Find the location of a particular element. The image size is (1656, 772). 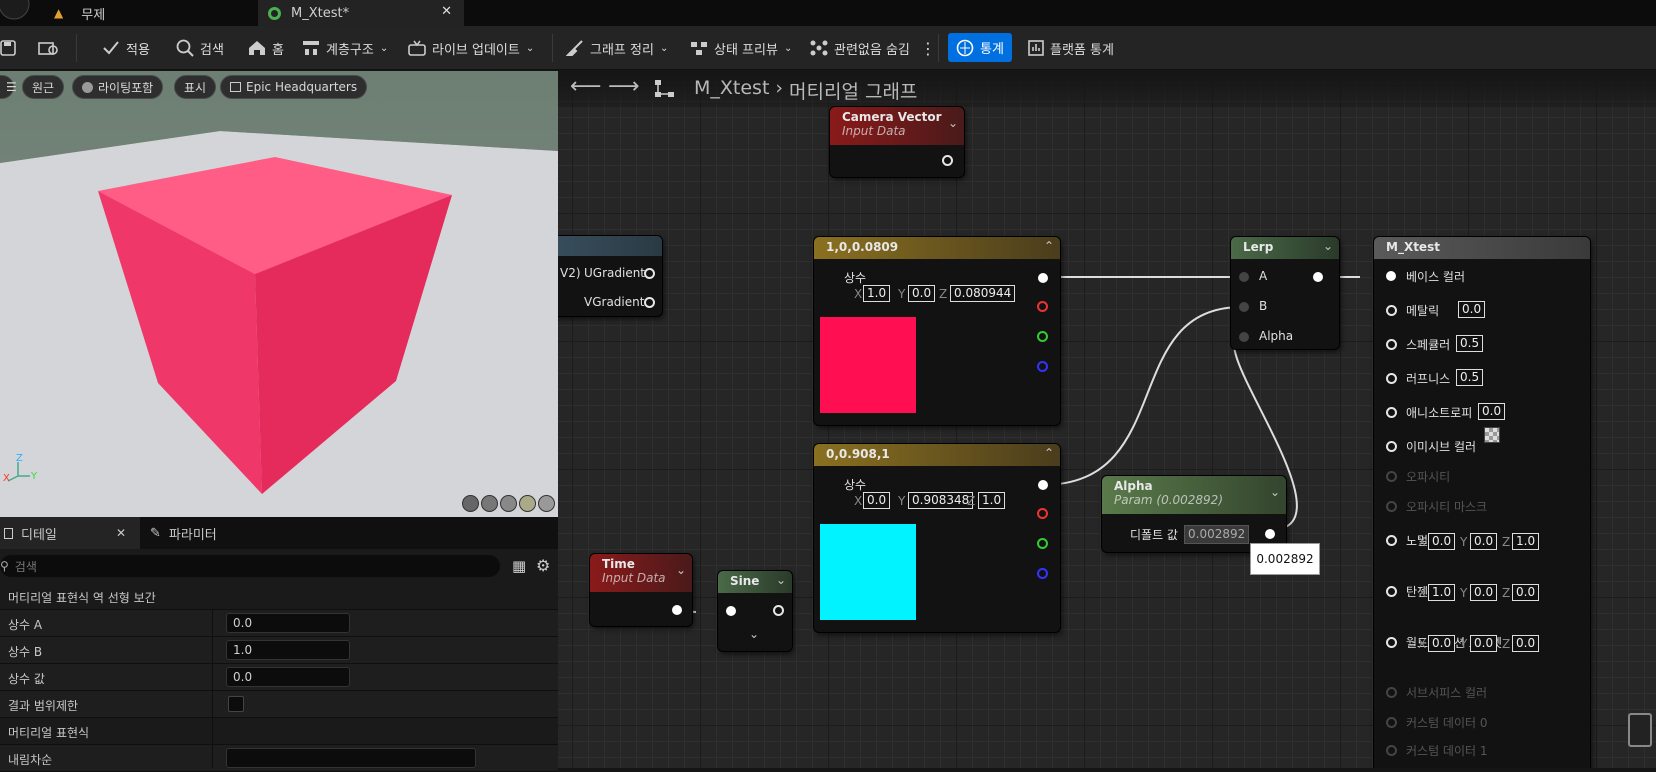

normal-x: 0.0 is located at coordinates (1442, 541).